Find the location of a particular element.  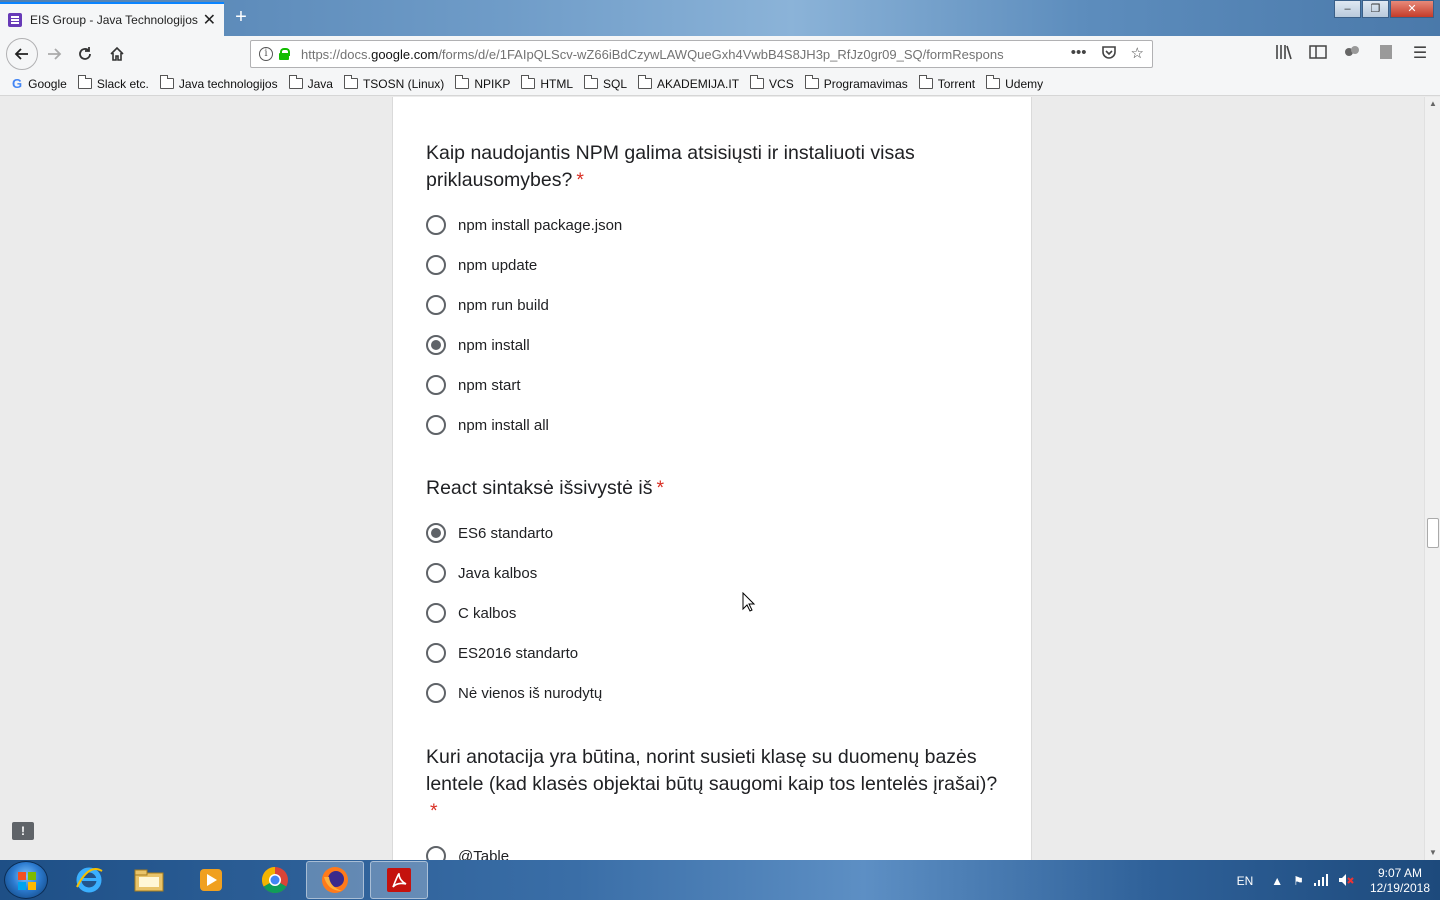

tab-title: EIS Group - Java Technologijos is located at coordinates (114, 20).